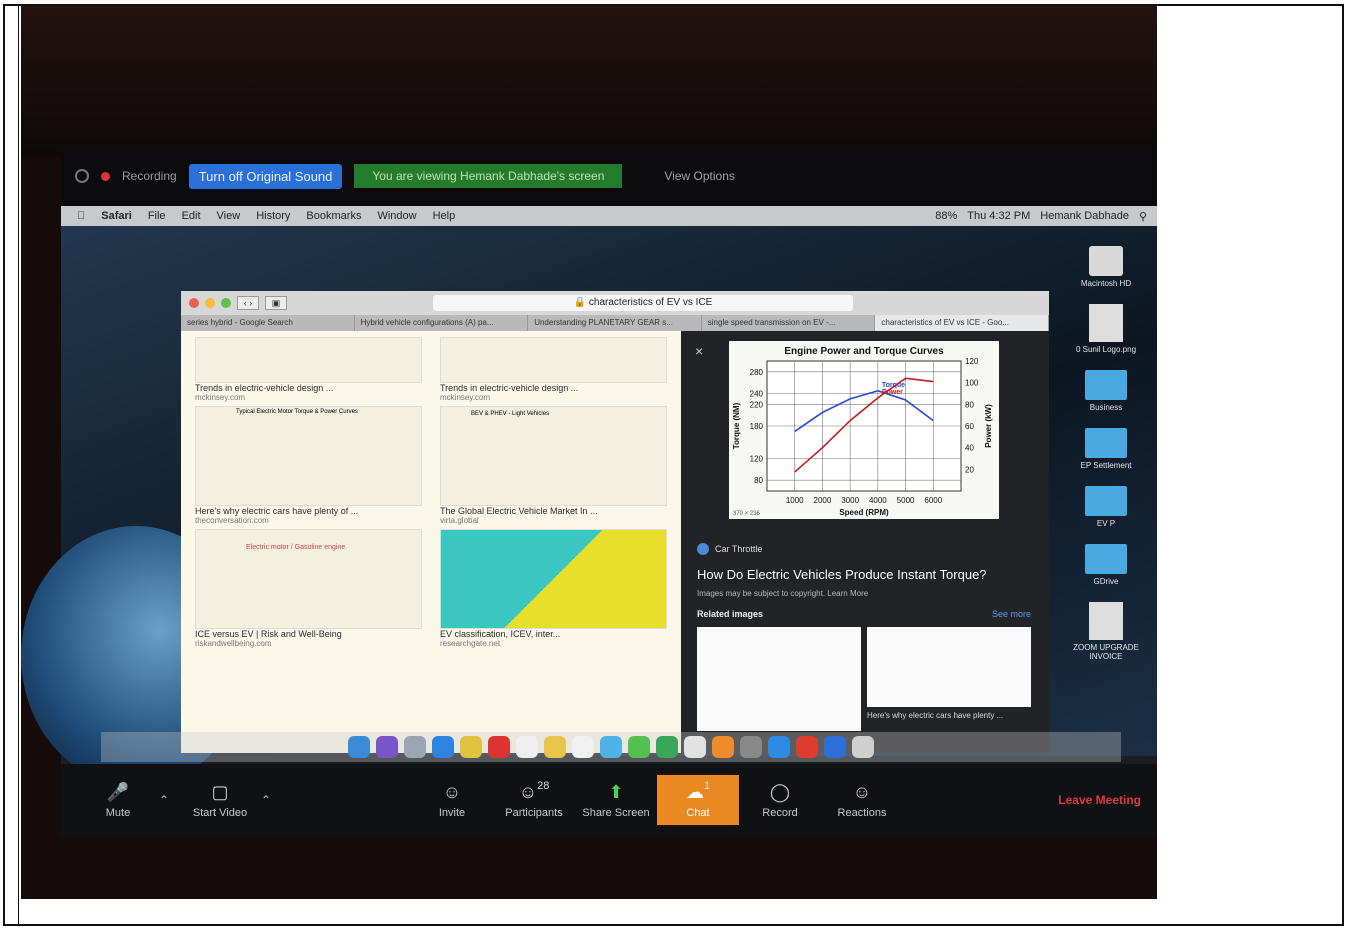  What do you see at coordinates (695, 747) in the screenshot?
I see `itunes-icon` at bounding box center [695, 747].